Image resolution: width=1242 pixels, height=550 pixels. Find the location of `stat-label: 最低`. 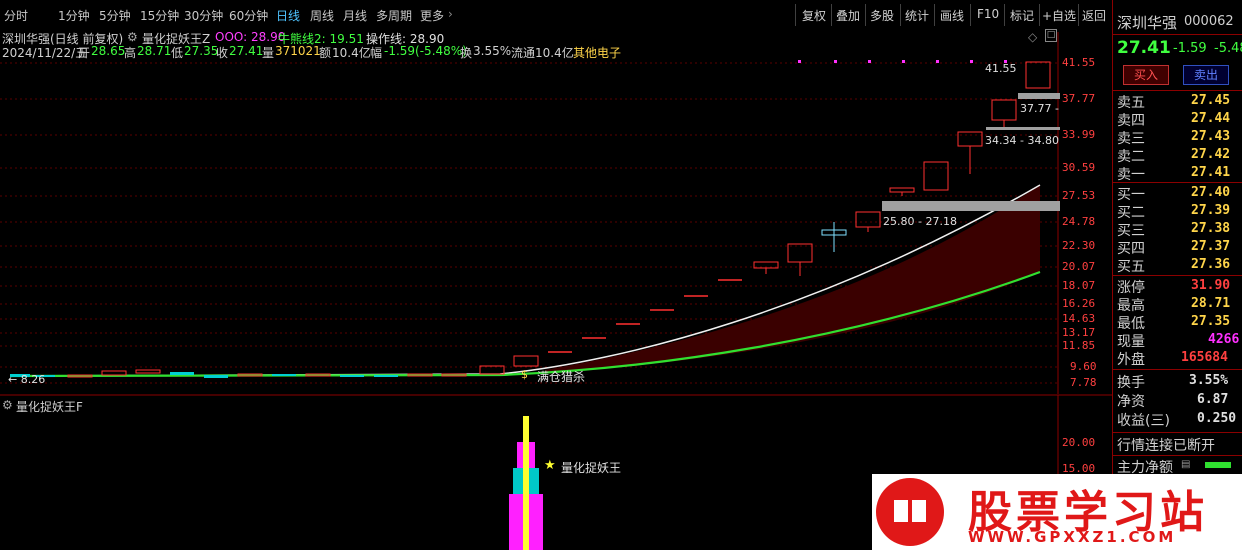

stat-label: 最低 is located at coordinates (1131, 324).